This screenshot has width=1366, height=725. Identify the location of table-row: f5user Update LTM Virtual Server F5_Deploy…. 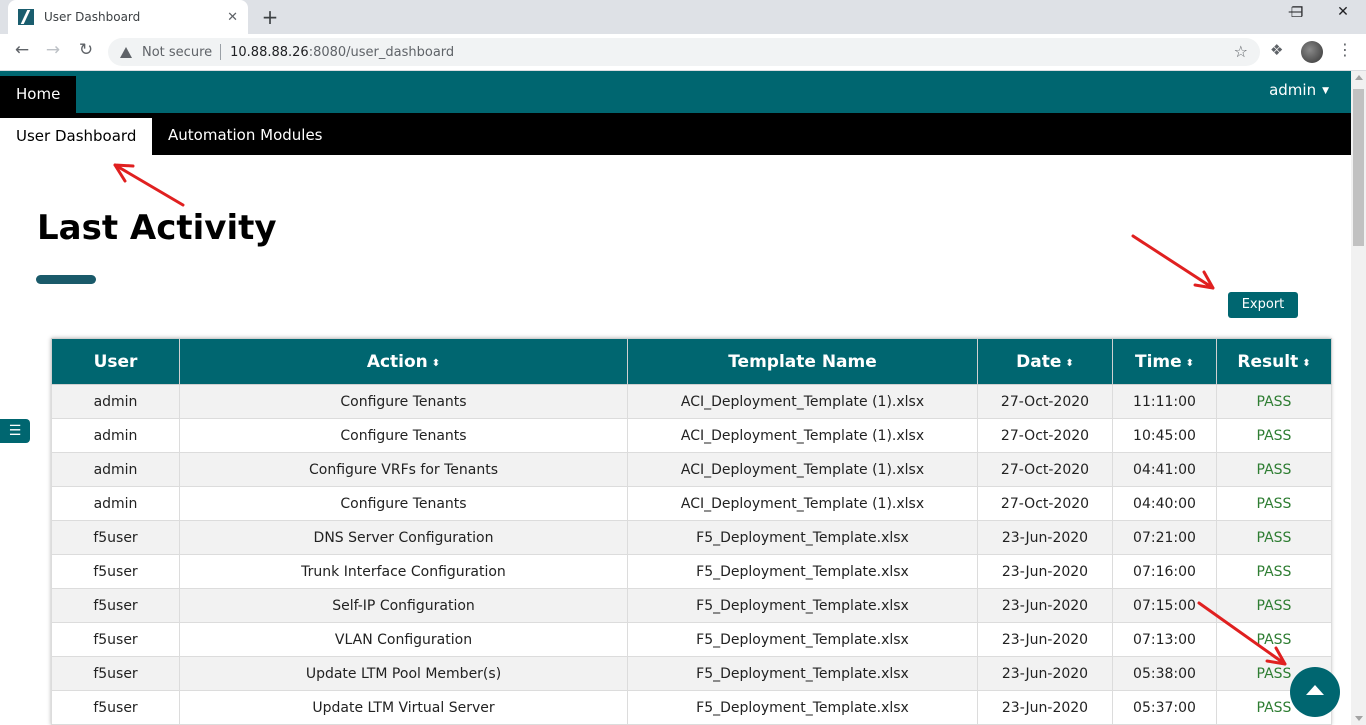
(691, 707).